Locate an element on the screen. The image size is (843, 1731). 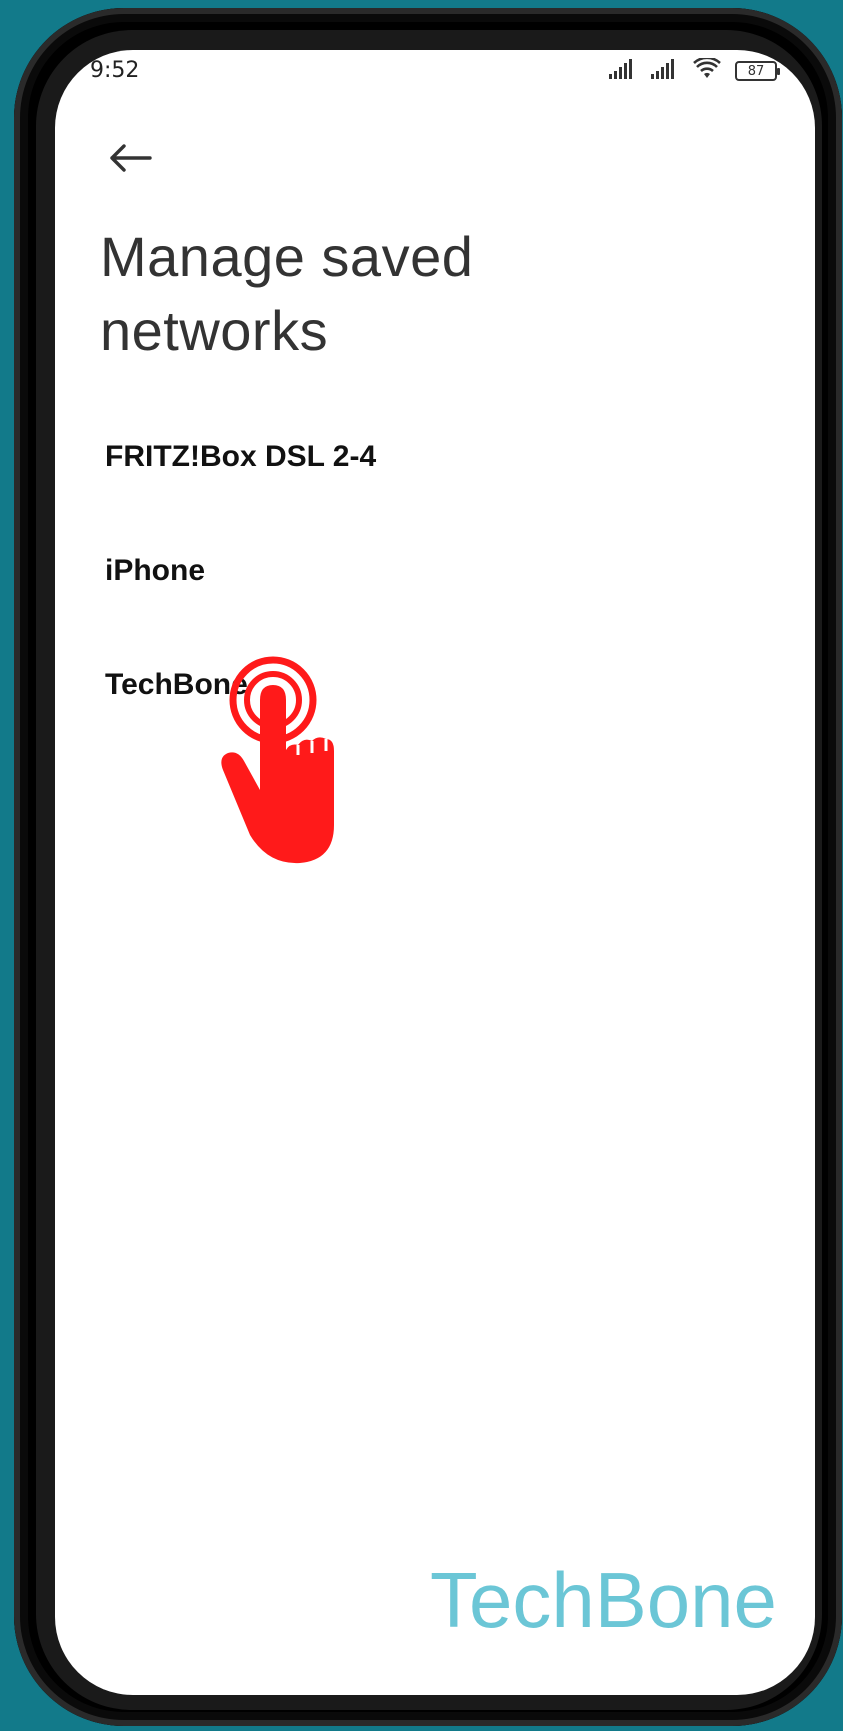
battery-icon: 87 is located at coordinates (757, 71).